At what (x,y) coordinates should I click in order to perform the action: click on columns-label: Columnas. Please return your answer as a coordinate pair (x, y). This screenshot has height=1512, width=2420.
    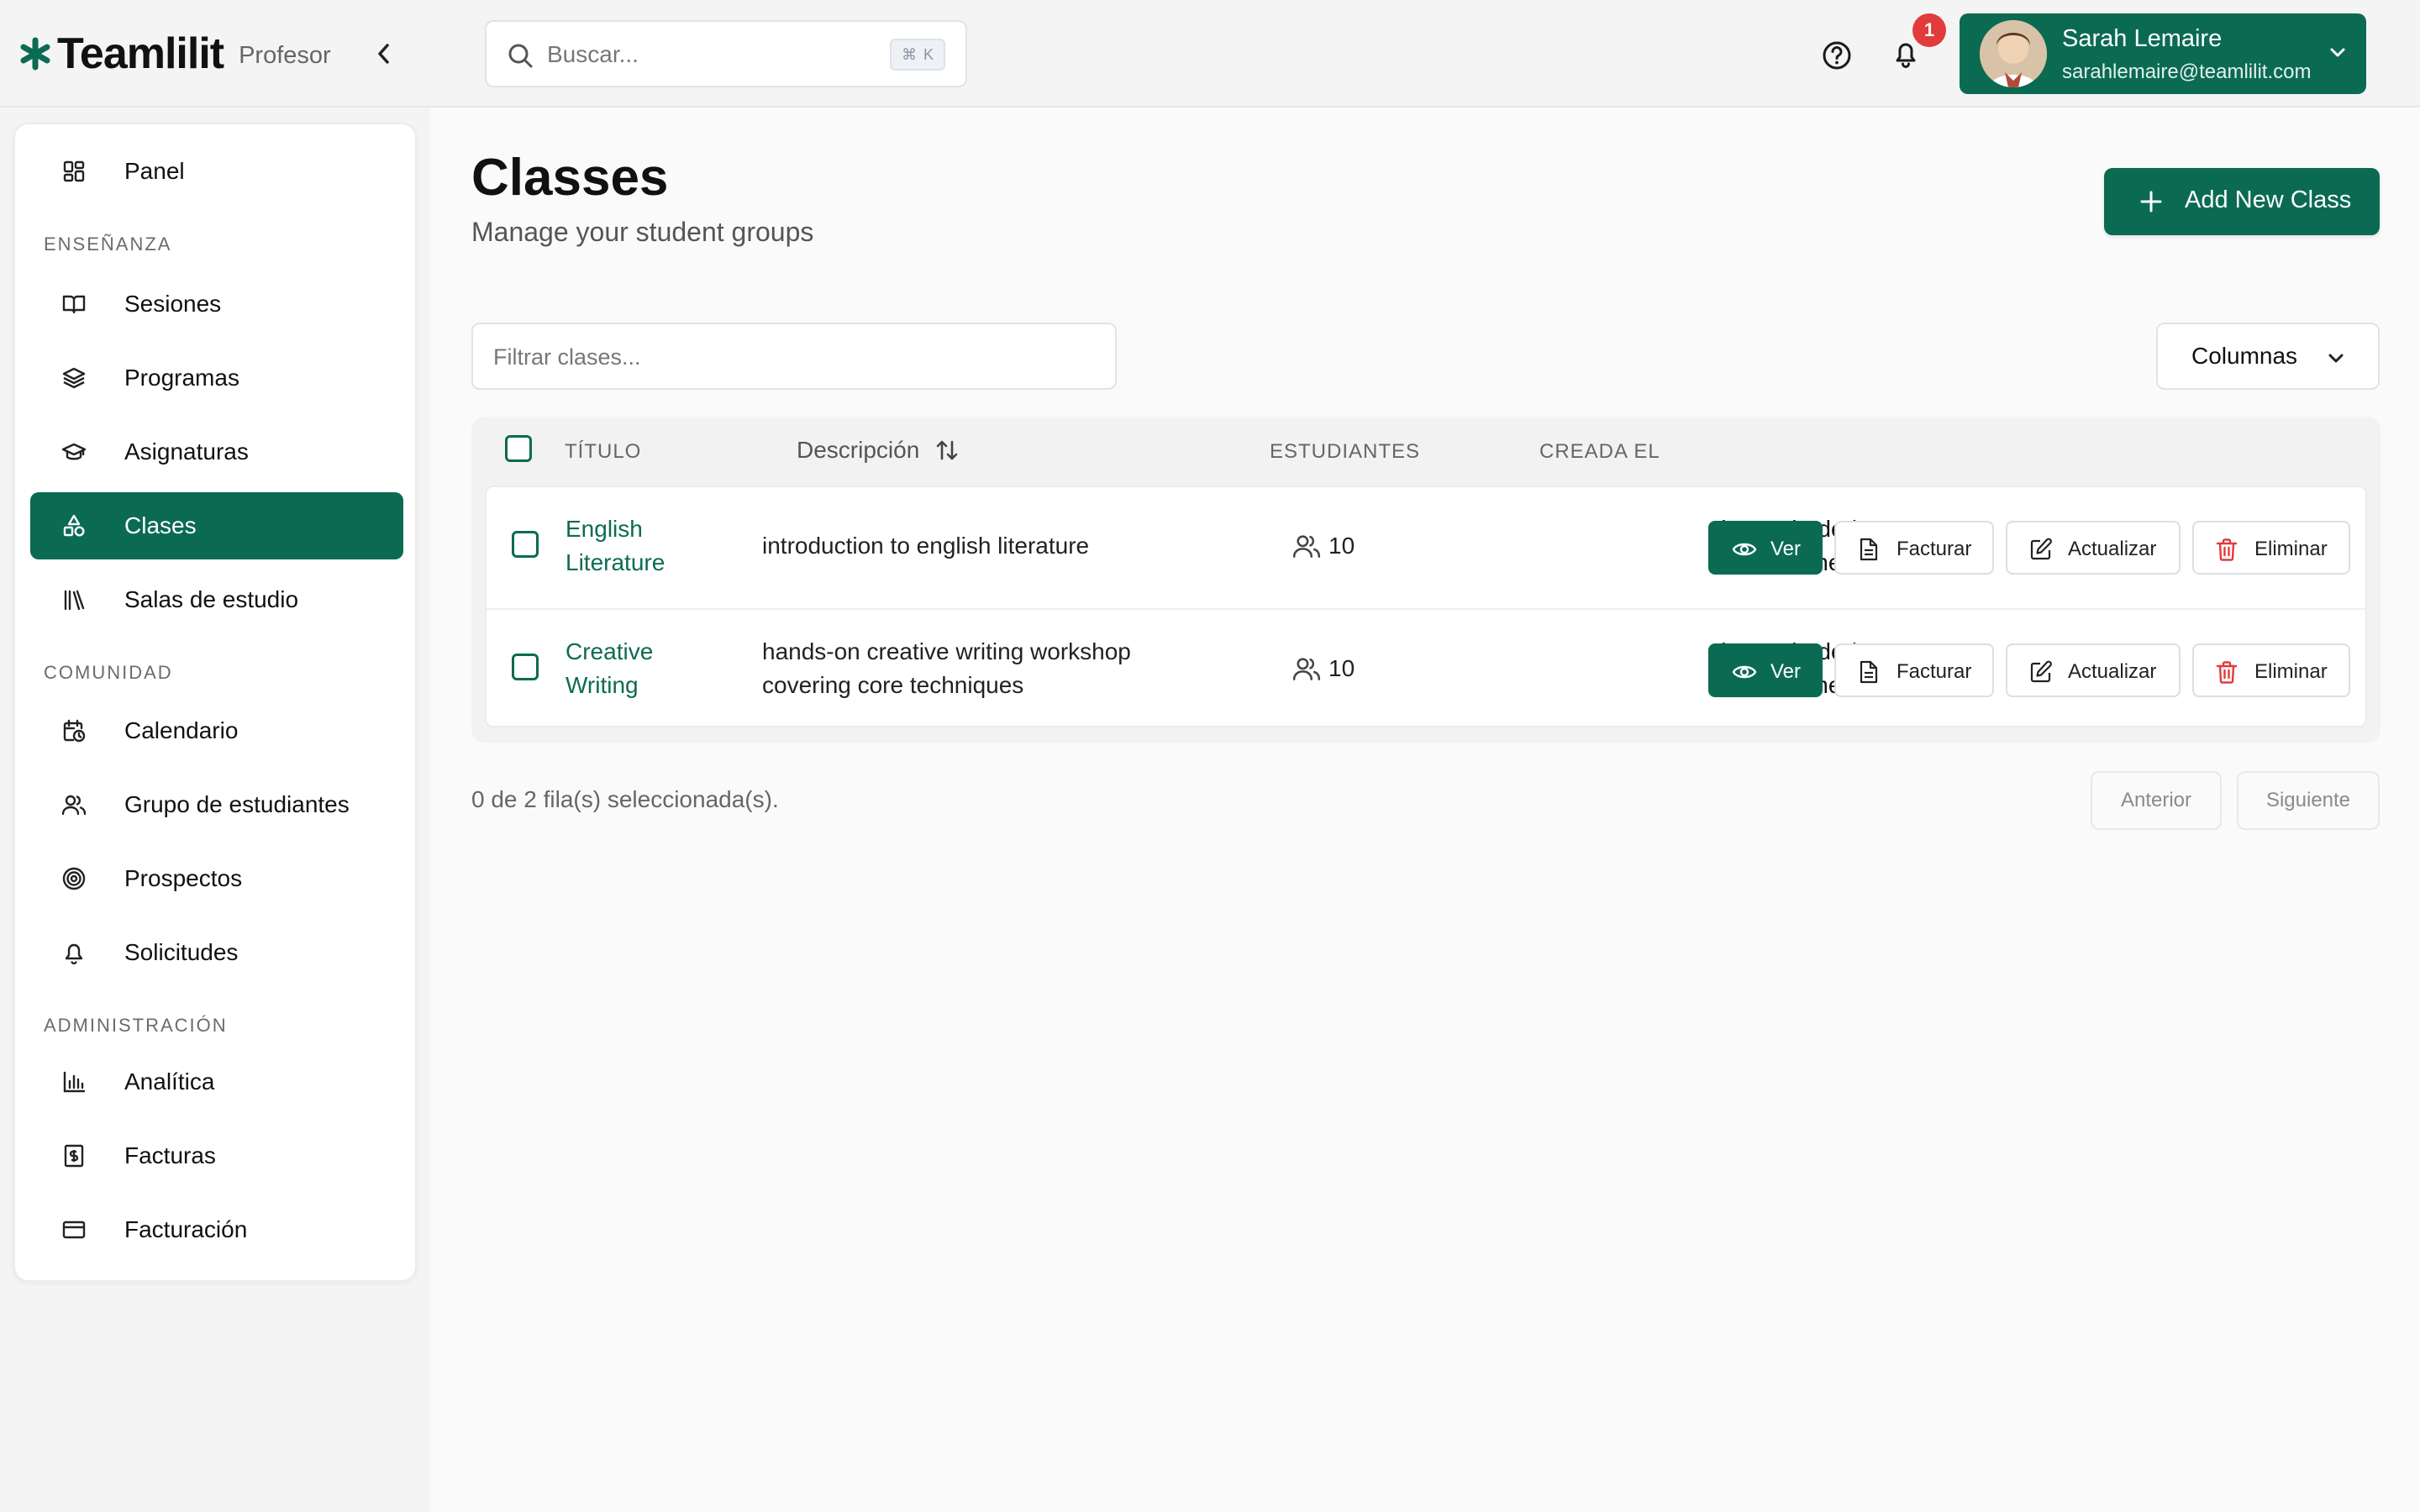
    Looking at the image, I should click on (2244, 356).